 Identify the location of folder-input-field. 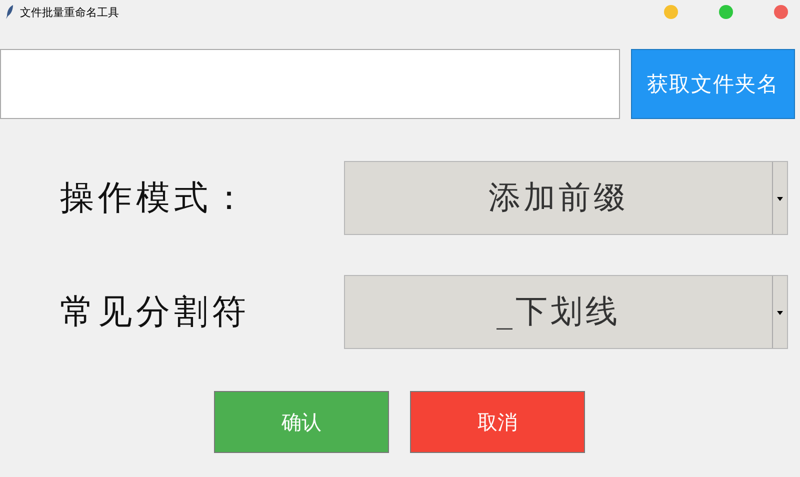
(310, 84).